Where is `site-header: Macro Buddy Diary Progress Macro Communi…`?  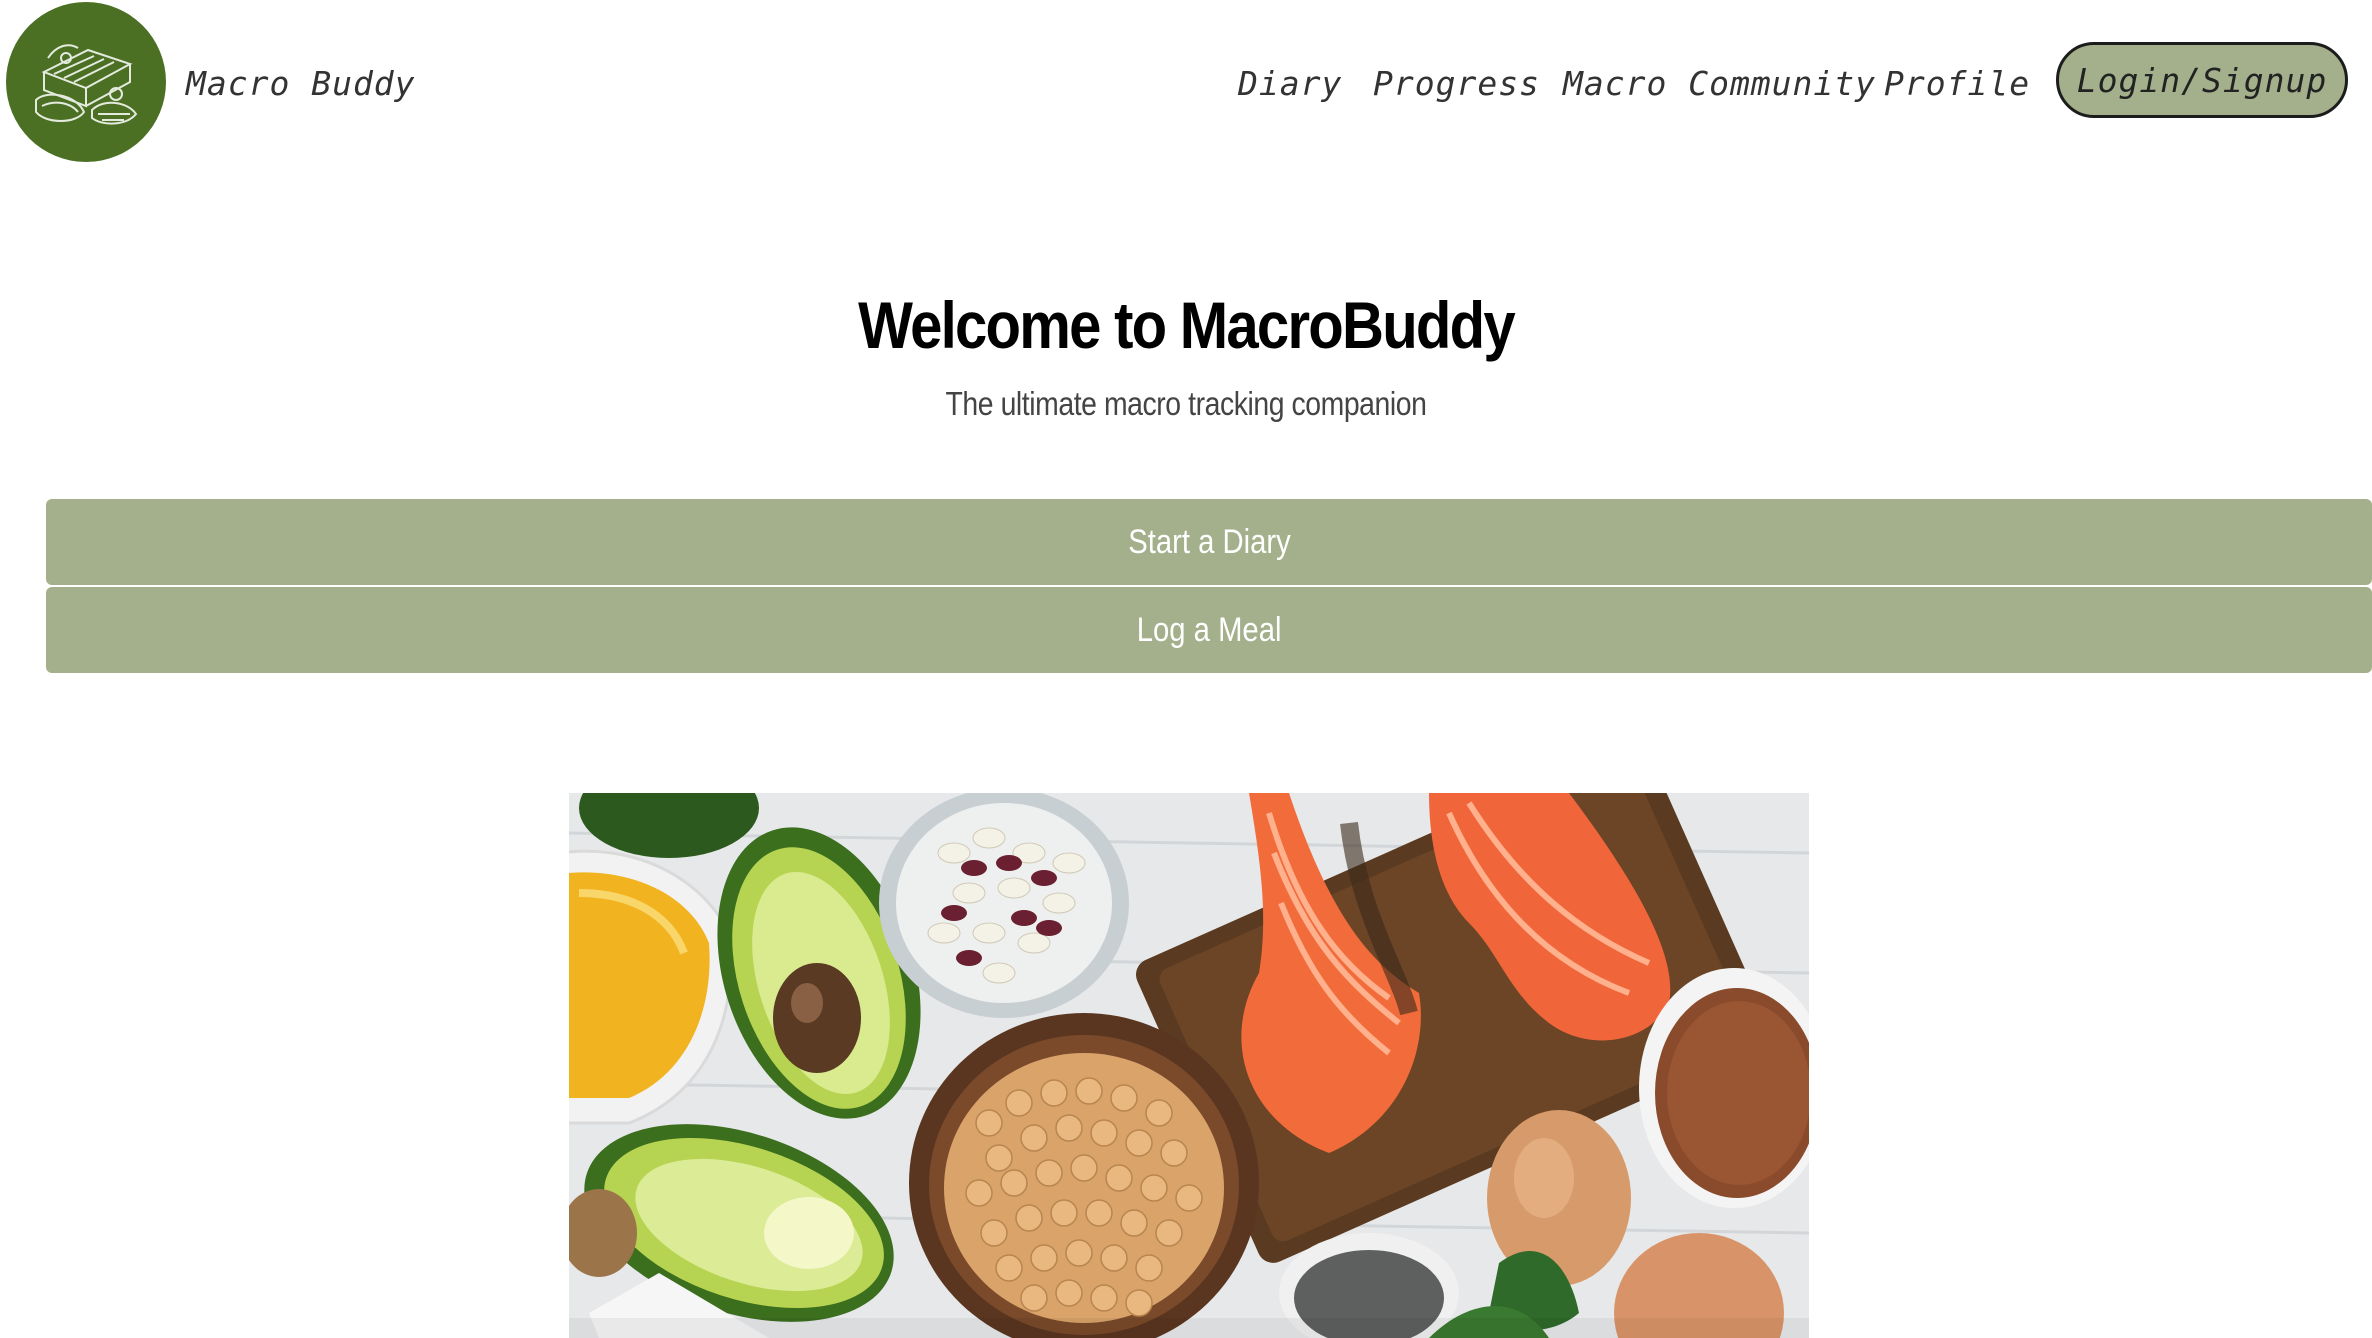
site-header: Macro Buddy Diary Progress Macro Communi… is located at coordinates (1186, 85).